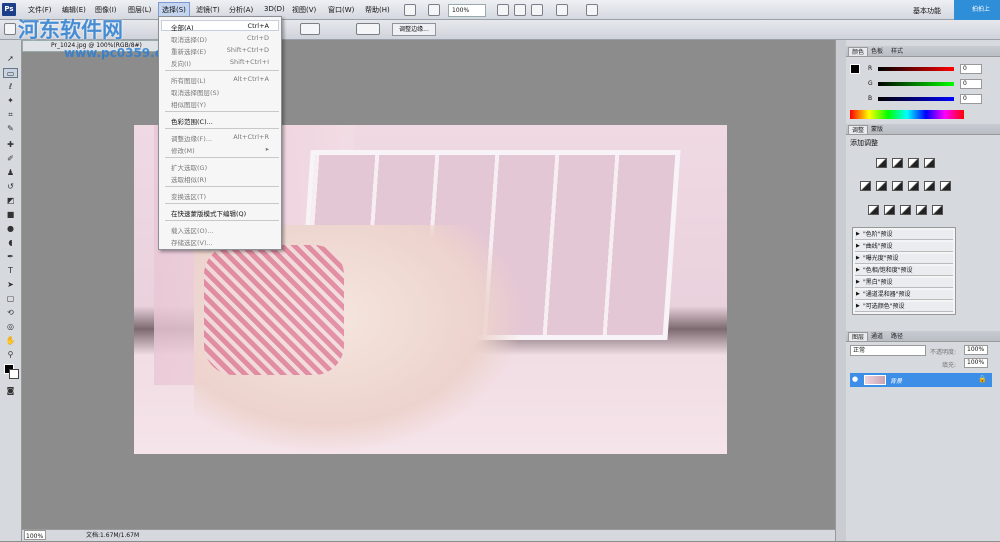  Describe the element at coordinates (377, 10) in the screenshot. I see `menu-help: 帮助(H)` at that location.